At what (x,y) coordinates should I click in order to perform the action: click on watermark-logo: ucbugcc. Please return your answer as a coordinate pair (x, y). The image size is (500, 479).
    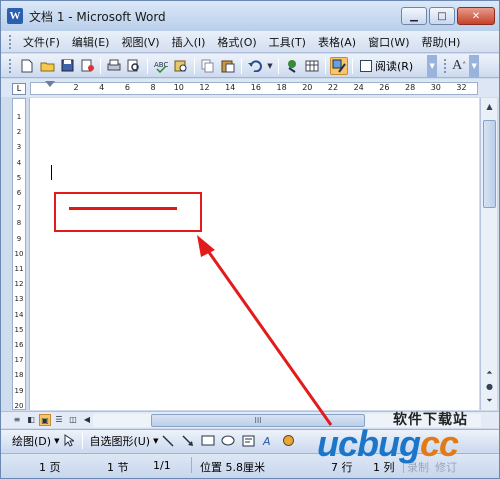
    Looking at the image, I should click on (388, 444).